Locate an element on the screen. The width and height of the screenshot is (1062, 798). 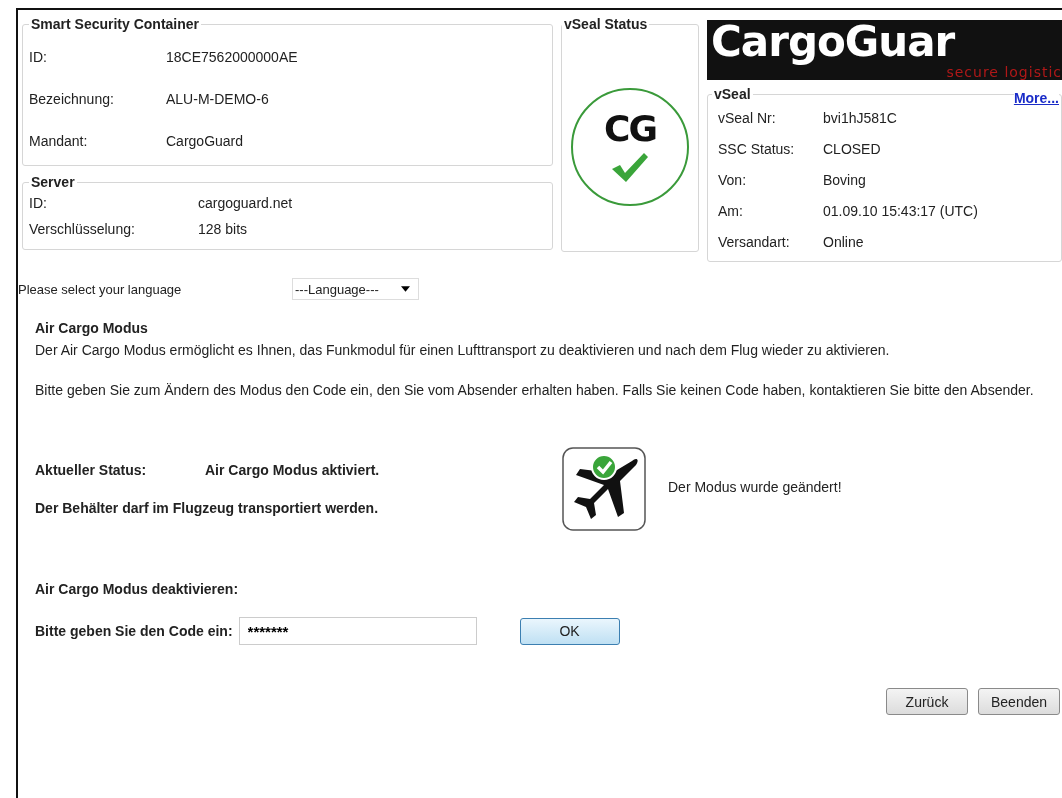
code-input-field: ******* is located at coordinates (357, 631).